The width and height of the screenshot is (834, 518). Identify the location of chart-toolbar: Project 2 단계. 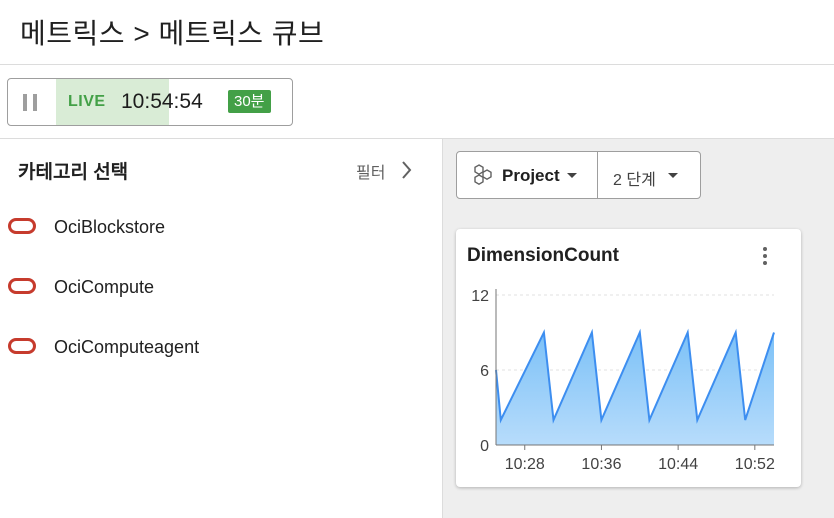
(578, 175).